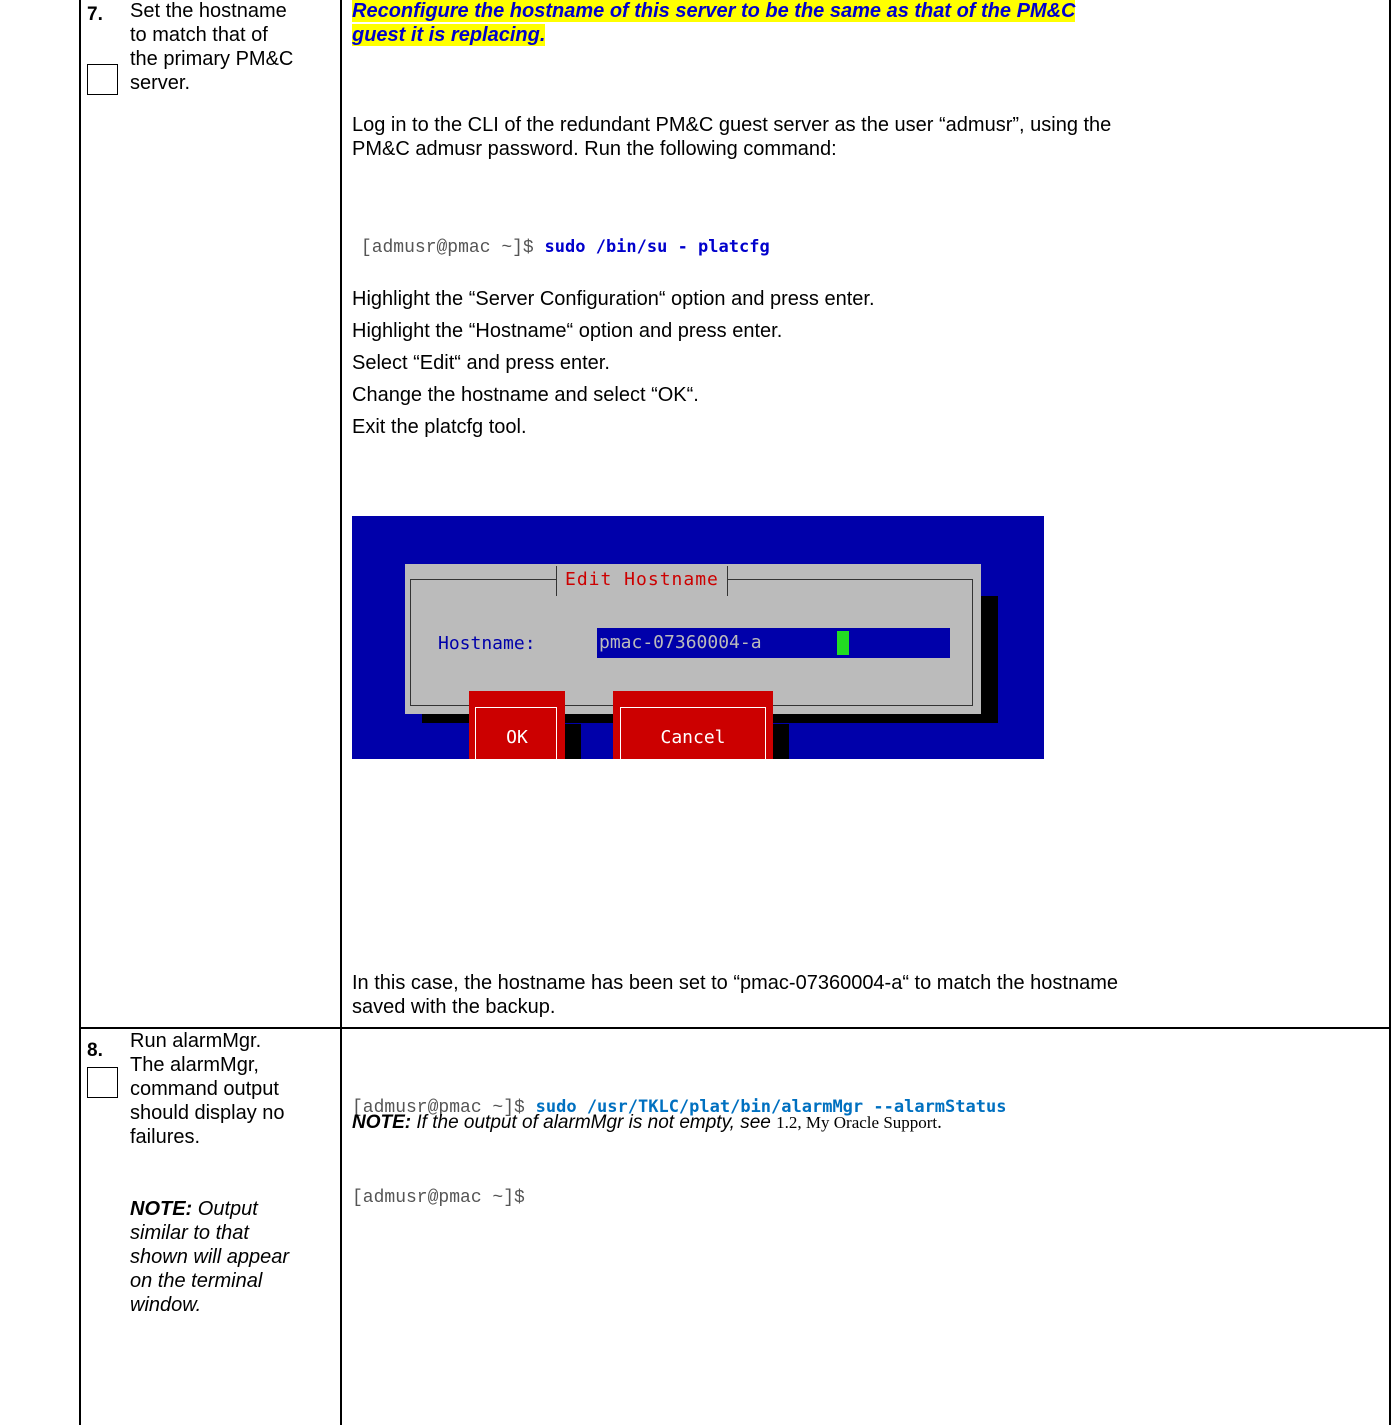  I want to click on dialog-title-box: Edit Hostname, so click(642, 581).